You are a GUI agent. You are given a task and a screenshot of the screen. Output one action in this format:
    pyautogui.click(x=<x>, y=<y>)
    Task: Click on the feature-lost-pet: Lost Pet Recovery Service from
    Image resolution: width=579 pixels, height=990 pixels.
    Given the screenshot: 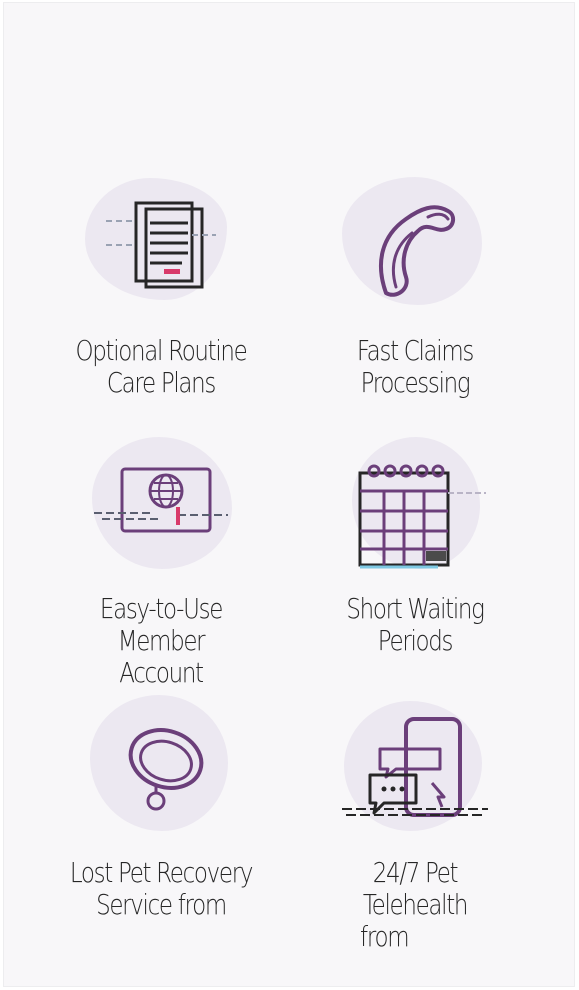 What is the action you would take?
    pyautogui.click(x=161, y=813)
    